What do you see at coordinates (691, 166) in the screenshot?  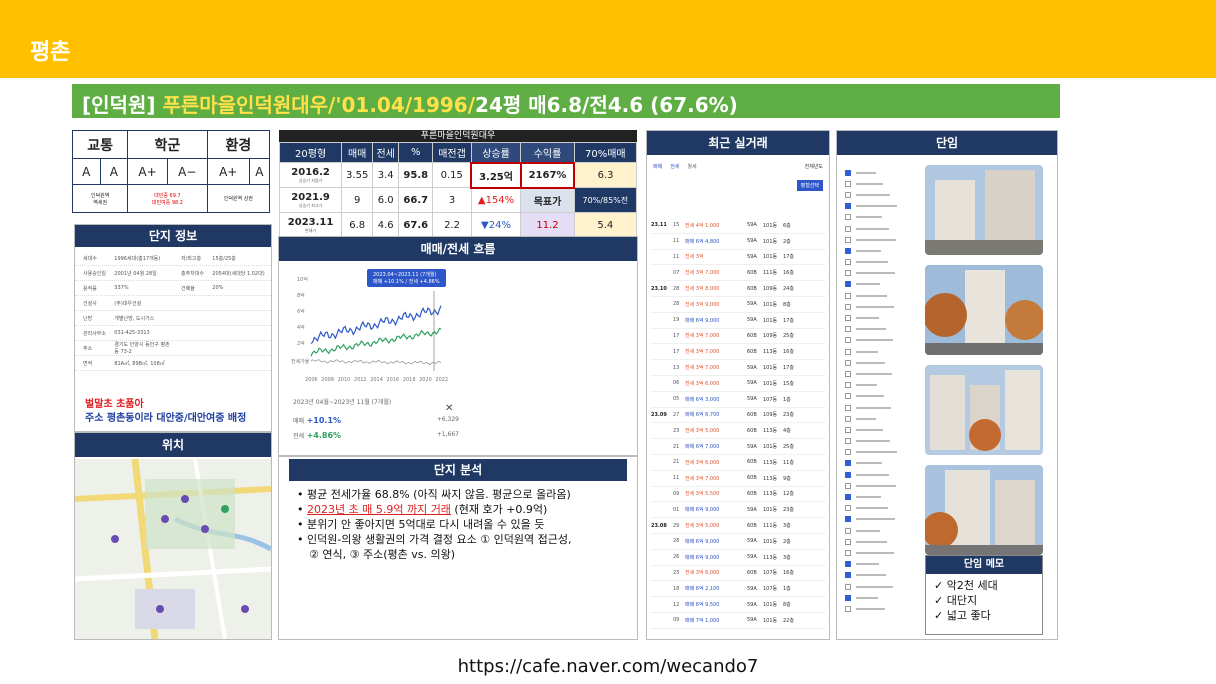 I see `filter-monthly: 월세` at bounding box center [691, 166].